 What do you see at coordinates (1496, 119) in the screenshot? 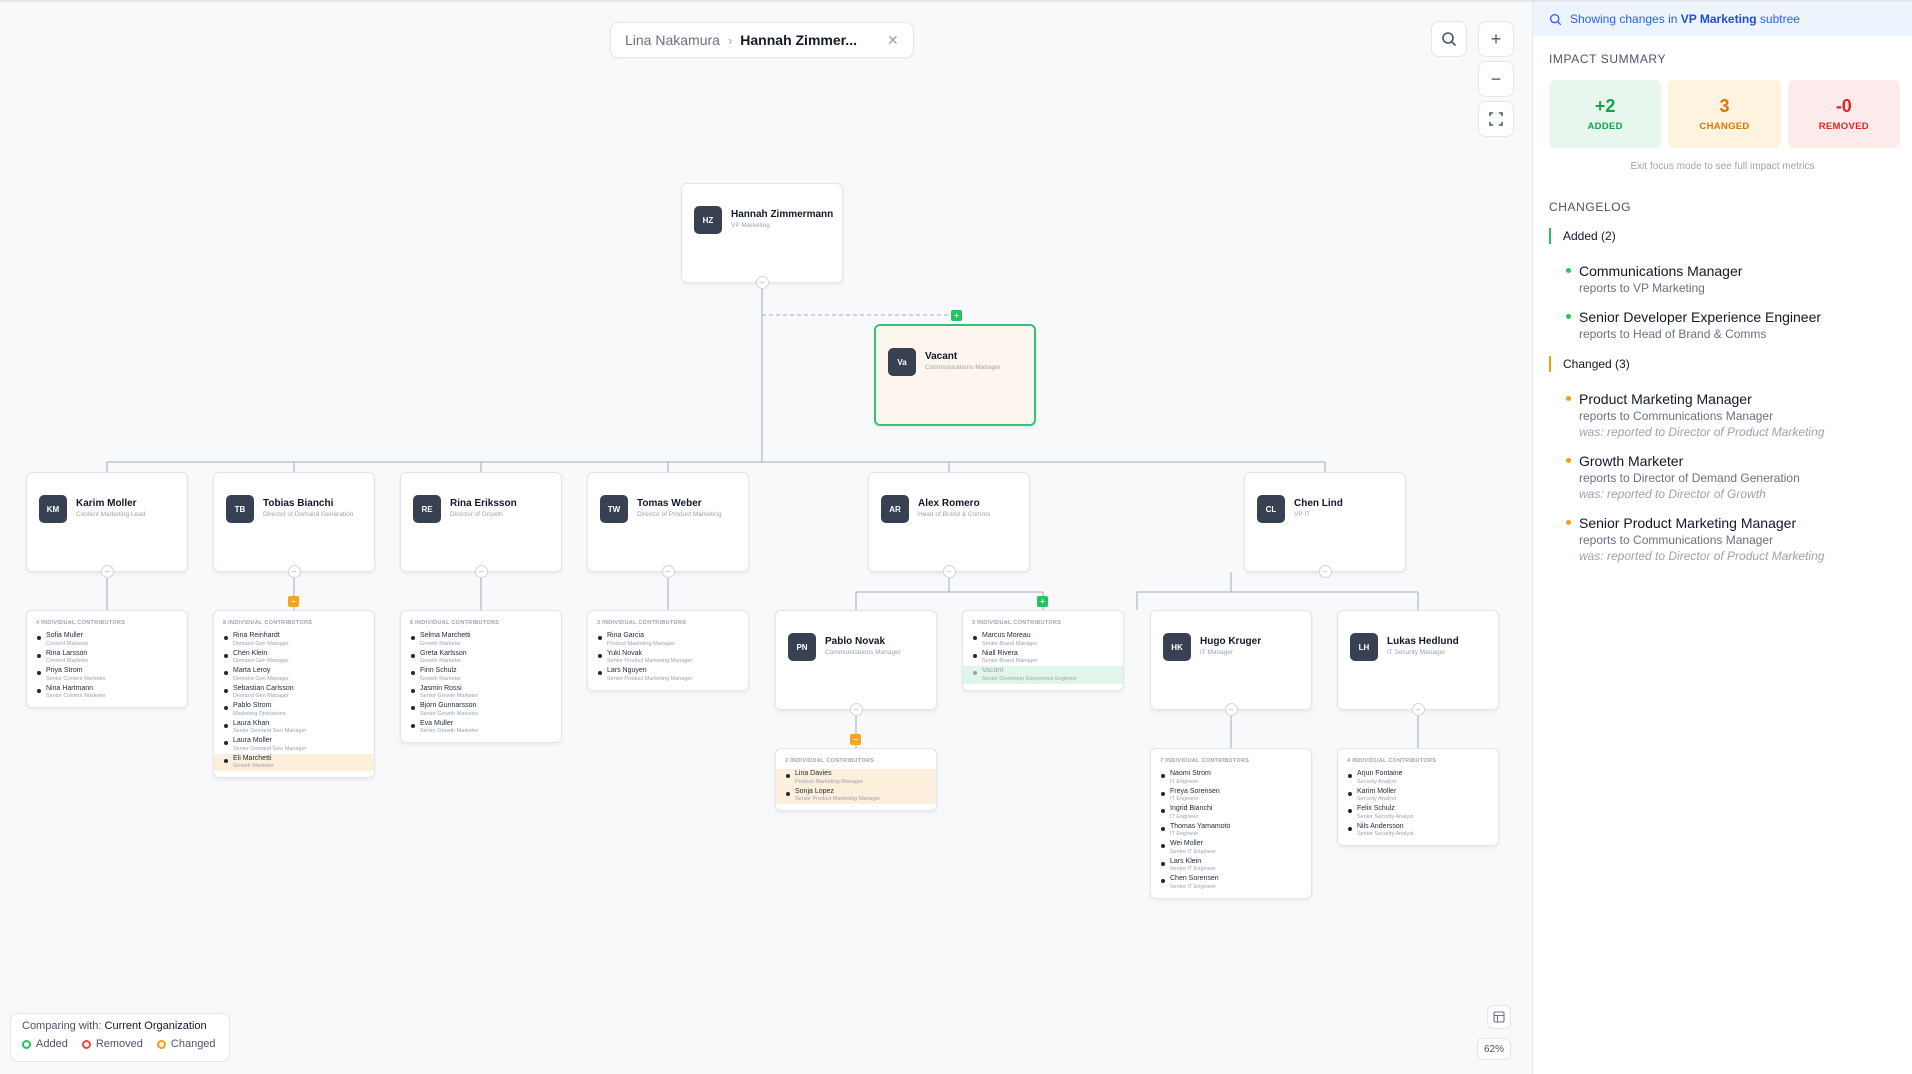
I see `fit-view-button` at bounding box center [1496, 119].